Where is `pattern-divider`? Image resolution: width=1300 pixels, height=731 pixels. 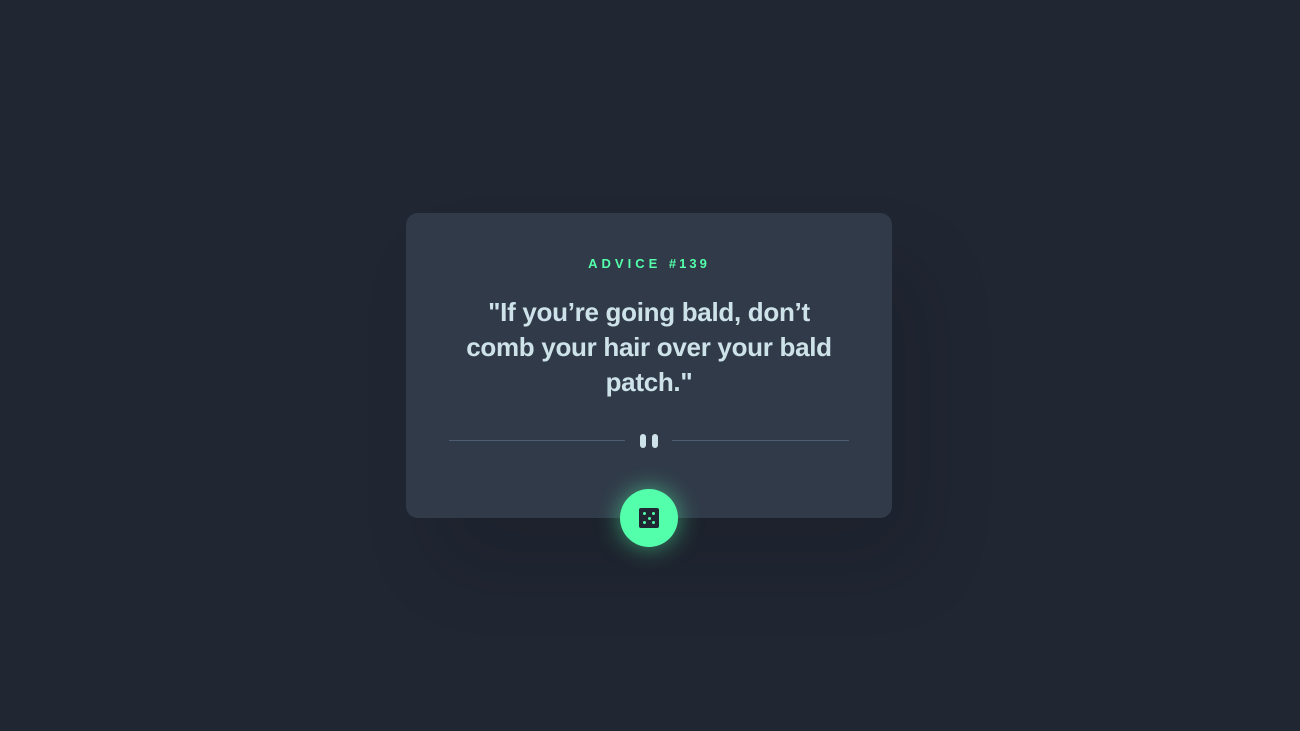
pattern-divider is located at coordinates (649, 441).